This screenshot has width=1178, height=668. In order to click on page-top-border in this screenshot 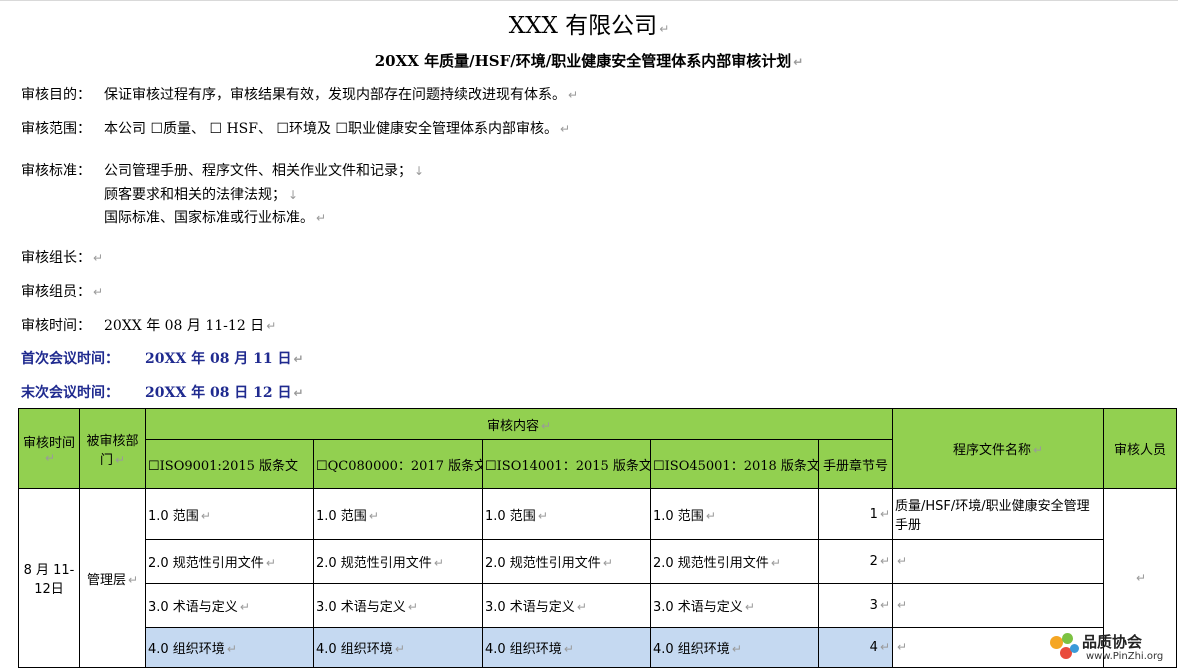, I will do `click(589, 0)`.